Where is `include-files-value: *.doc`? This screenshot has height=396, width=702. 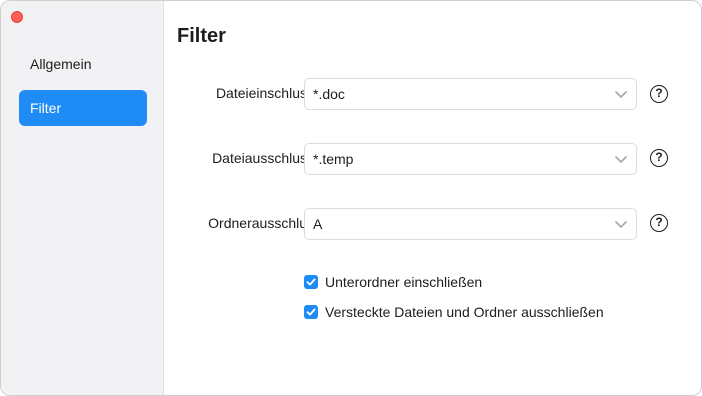 include-files-value: *.doc is located at coordinates (329, 94).